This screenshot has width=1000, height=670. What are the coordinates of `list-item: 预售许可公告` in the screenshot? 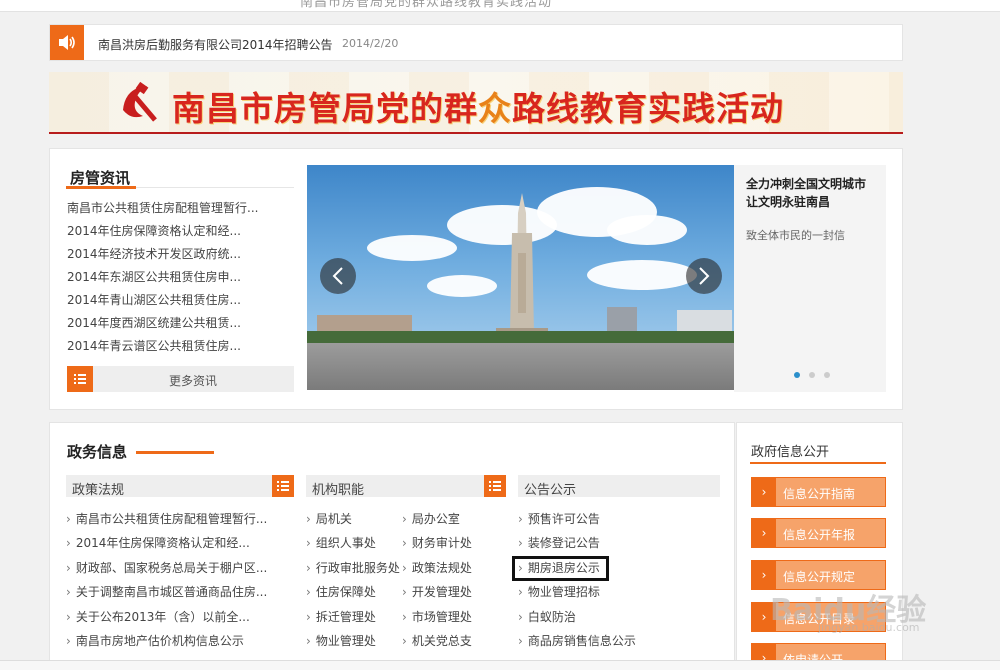 It's located at (577, 519).